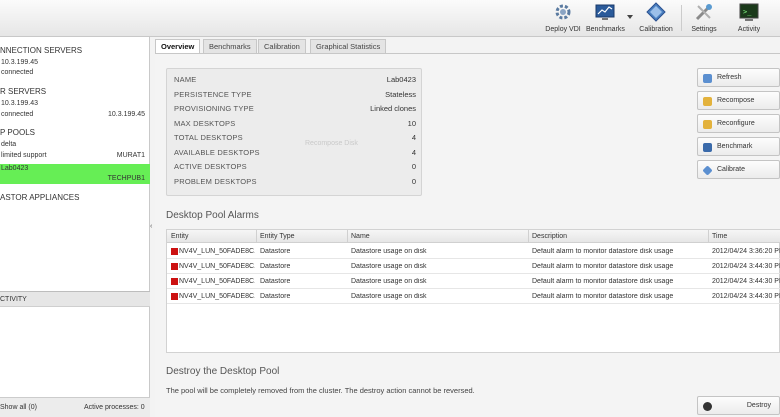  Describe the element at coordinates (295, 79) in the screenshot. I see `summary-row: NAME Lab0423` at that location.